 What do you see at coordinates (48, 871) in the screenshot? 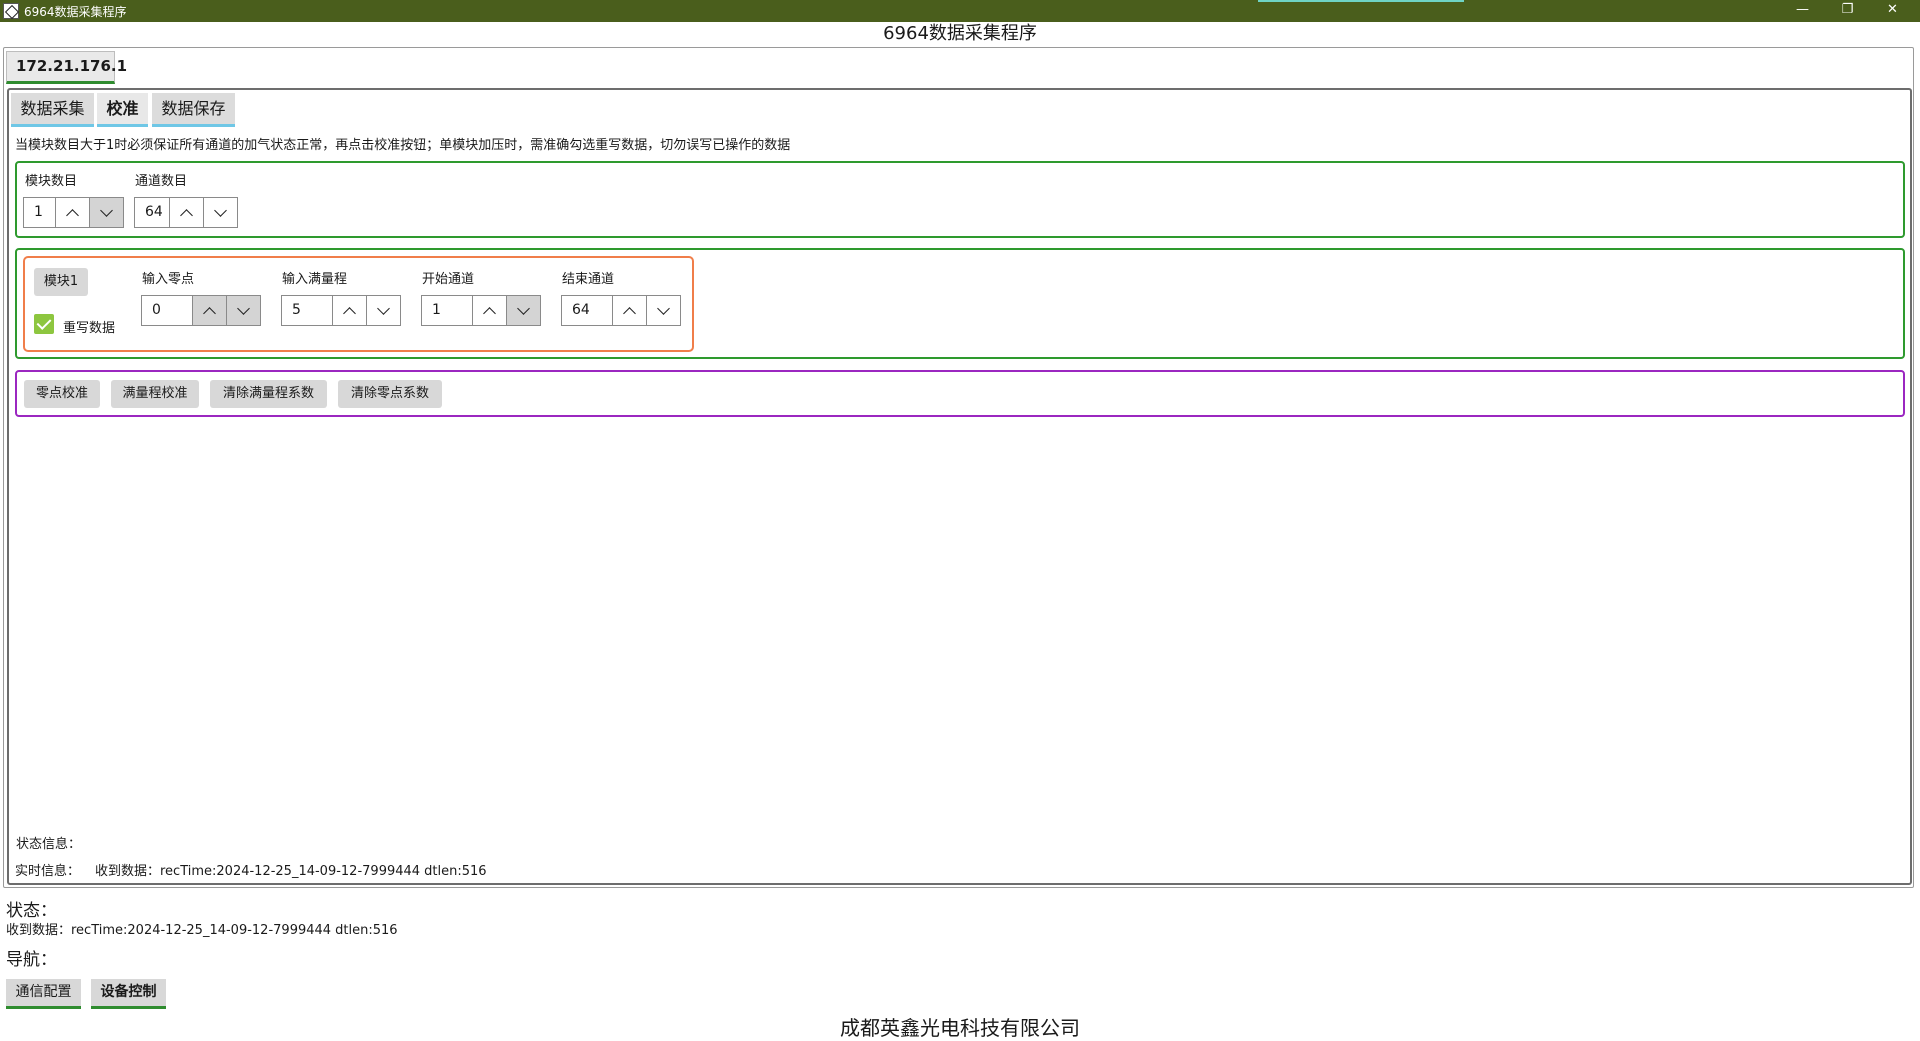
I see `realtime-info-label: 实时信息：` at bounding box center [48, 871].